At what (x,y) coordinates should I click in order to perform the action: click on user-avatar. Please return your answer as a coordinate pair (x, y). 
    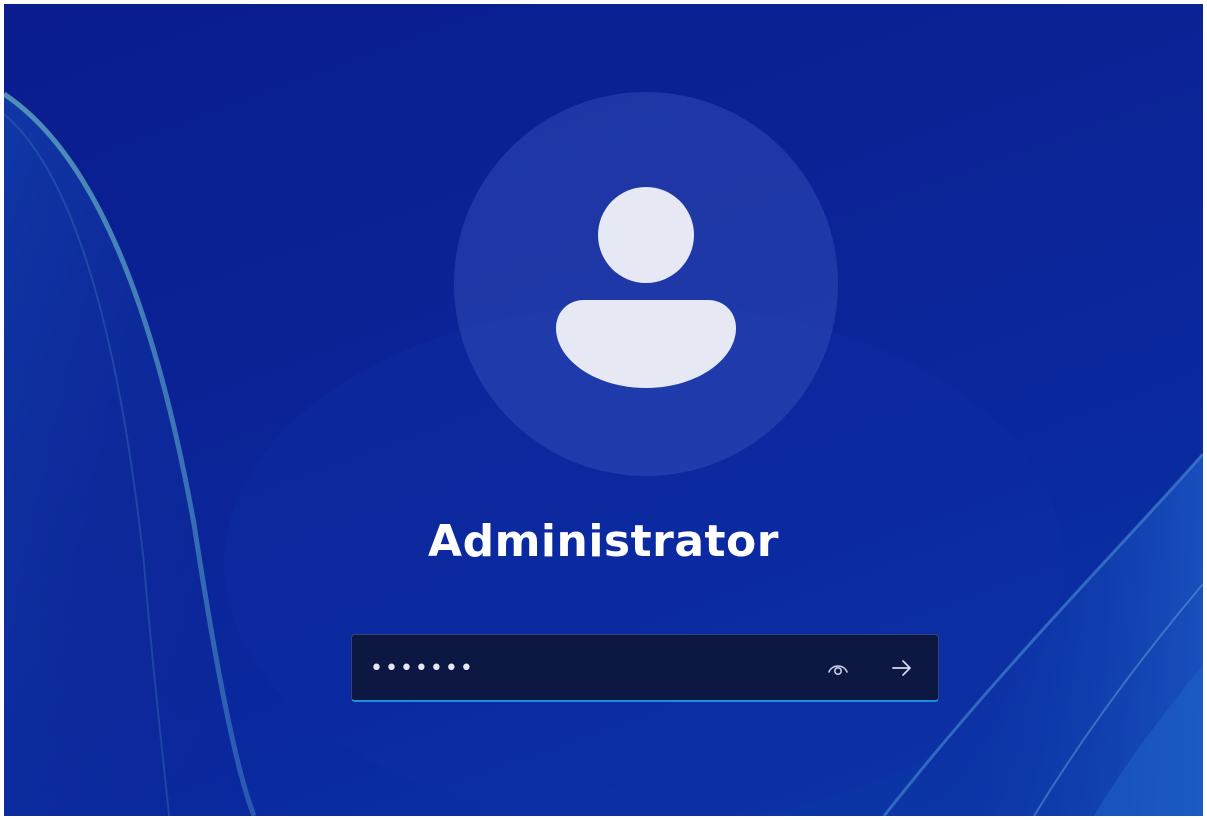
    Looking at the image, I should click on (646, 284).